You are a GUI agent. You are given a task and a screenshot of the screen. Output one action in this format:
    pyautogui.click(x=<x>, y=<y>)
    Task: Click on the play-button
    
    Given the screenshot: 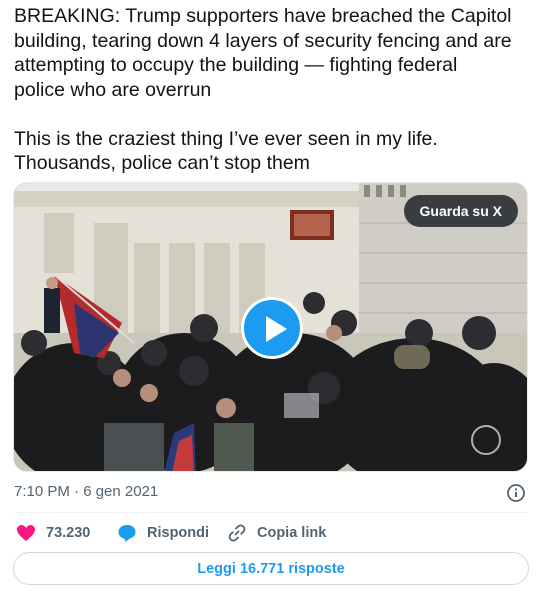 What is the action you would take?
    pyautogui.click(x=272, y=328)
    